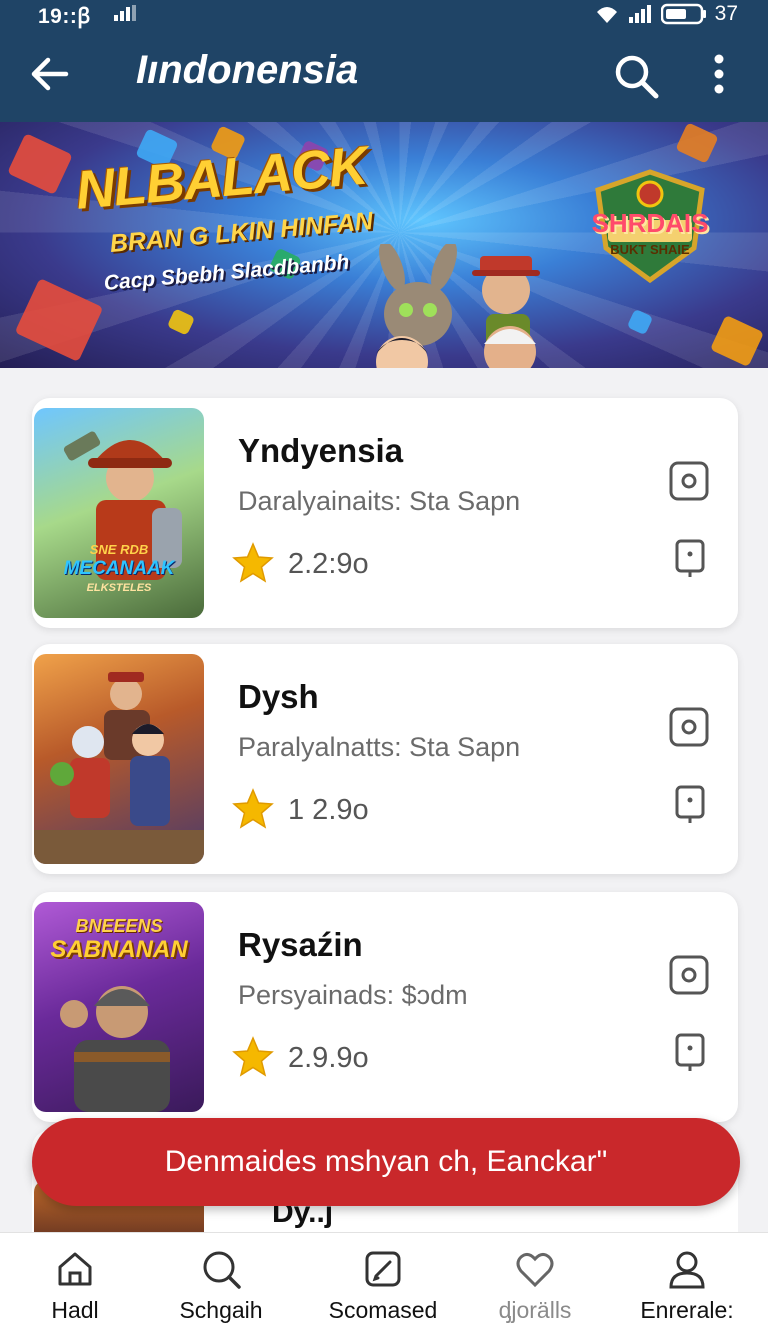 This screenshot has width=768, height=1344. I want to click on more-vert-icon, so click(719, 74).